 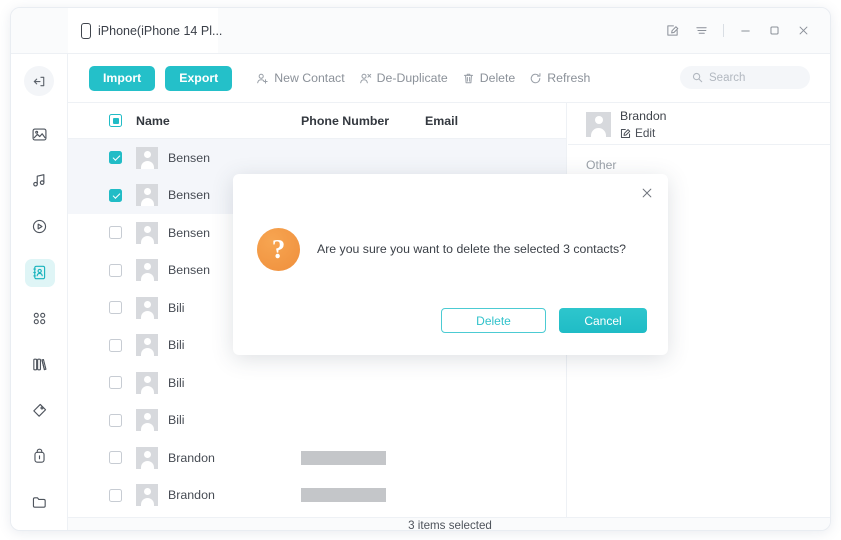 I want to click on video-icon, so click(x=40, y=227).